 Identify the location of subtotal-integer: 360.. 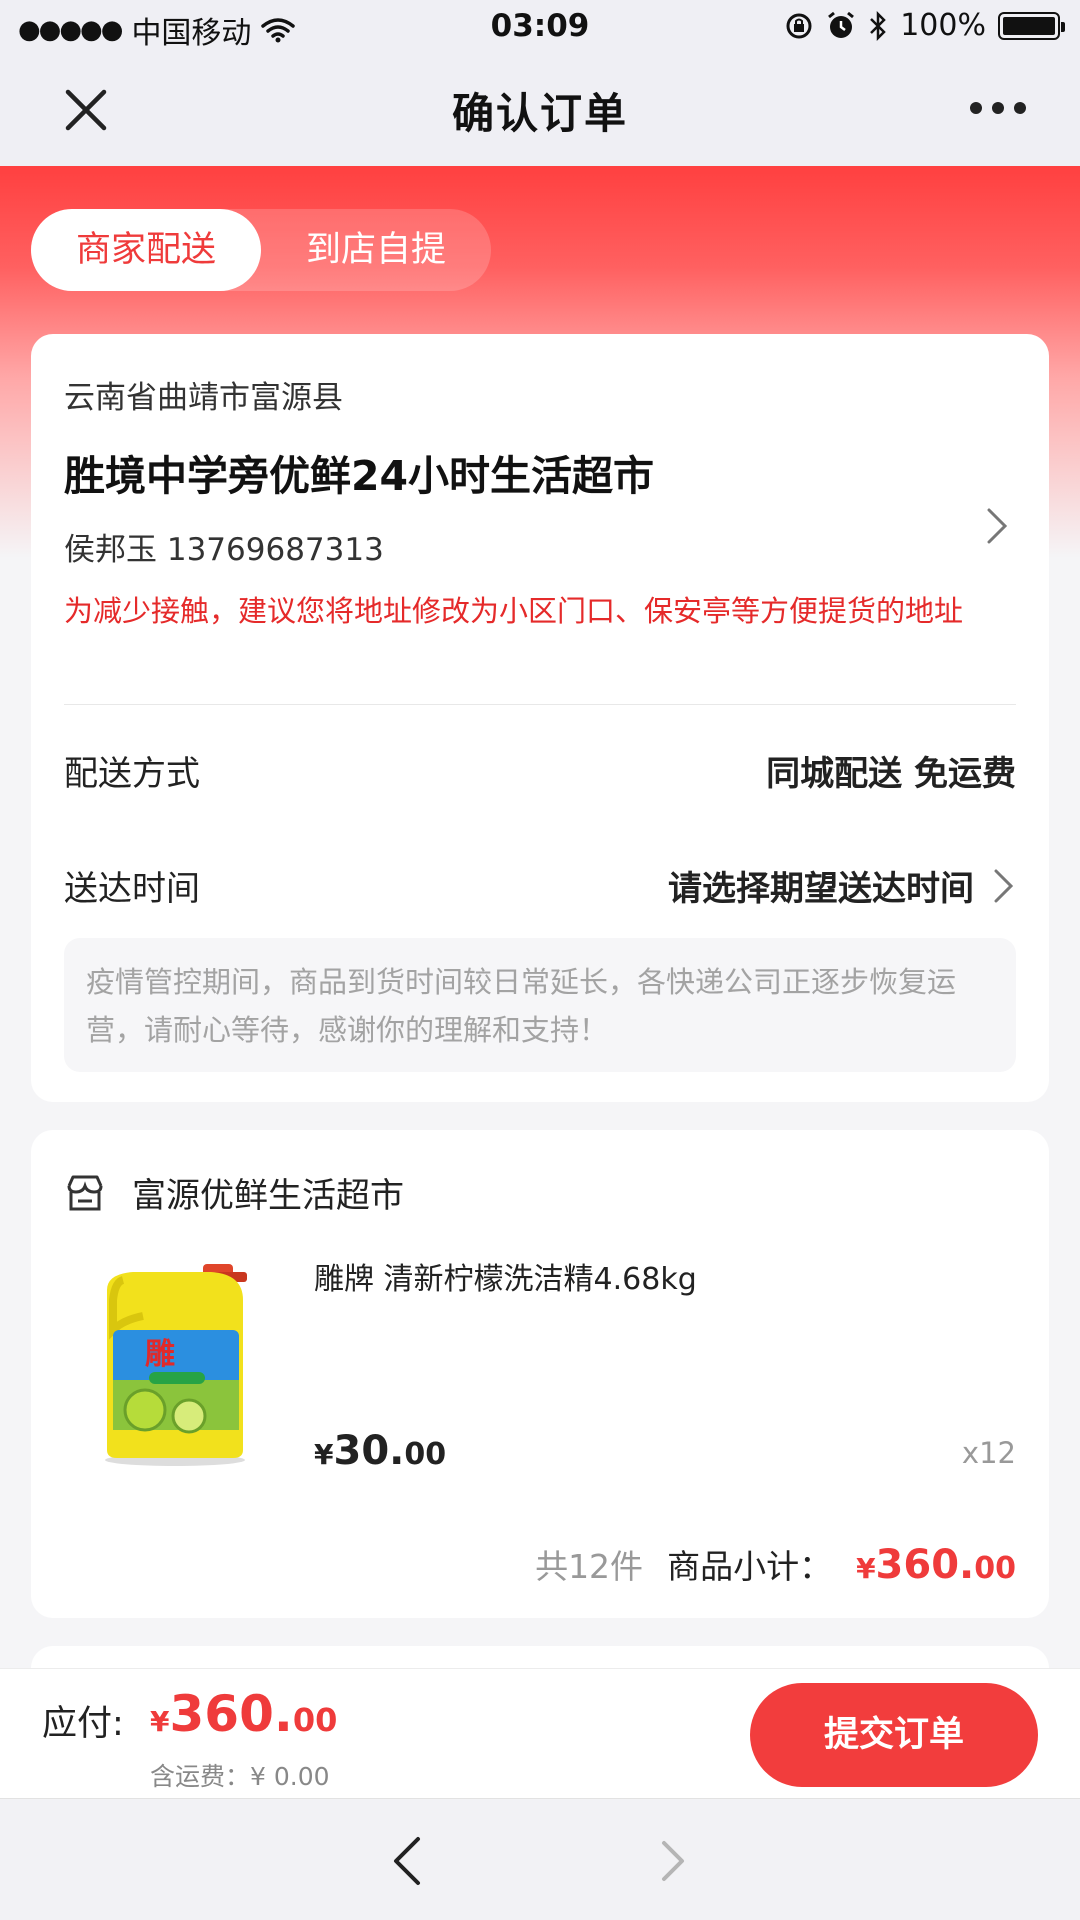
(925, 1565).